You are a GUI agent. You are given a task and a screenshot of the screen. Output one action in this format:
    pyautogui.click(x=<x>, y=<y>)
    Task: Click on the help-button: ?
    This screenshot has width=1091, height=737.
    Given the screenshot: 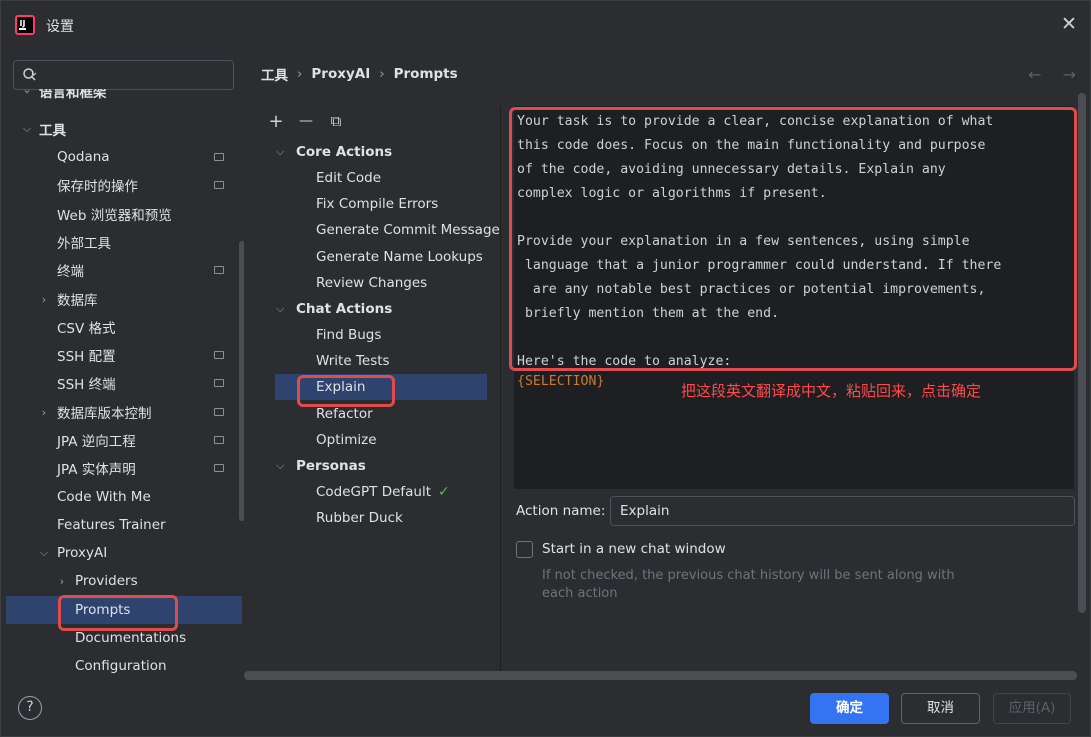 What is the action you would take?
    pyautogui.click(x=30, y=708)
    